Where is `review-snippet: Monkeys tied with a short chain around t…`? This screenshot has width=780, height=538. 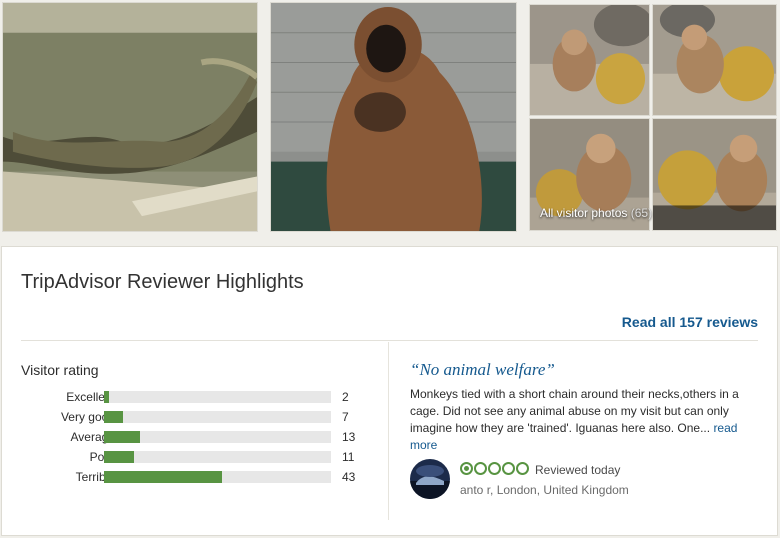 review-snippet: Monkeys tied with a short chain around t… is located at coordinates (580, 420).